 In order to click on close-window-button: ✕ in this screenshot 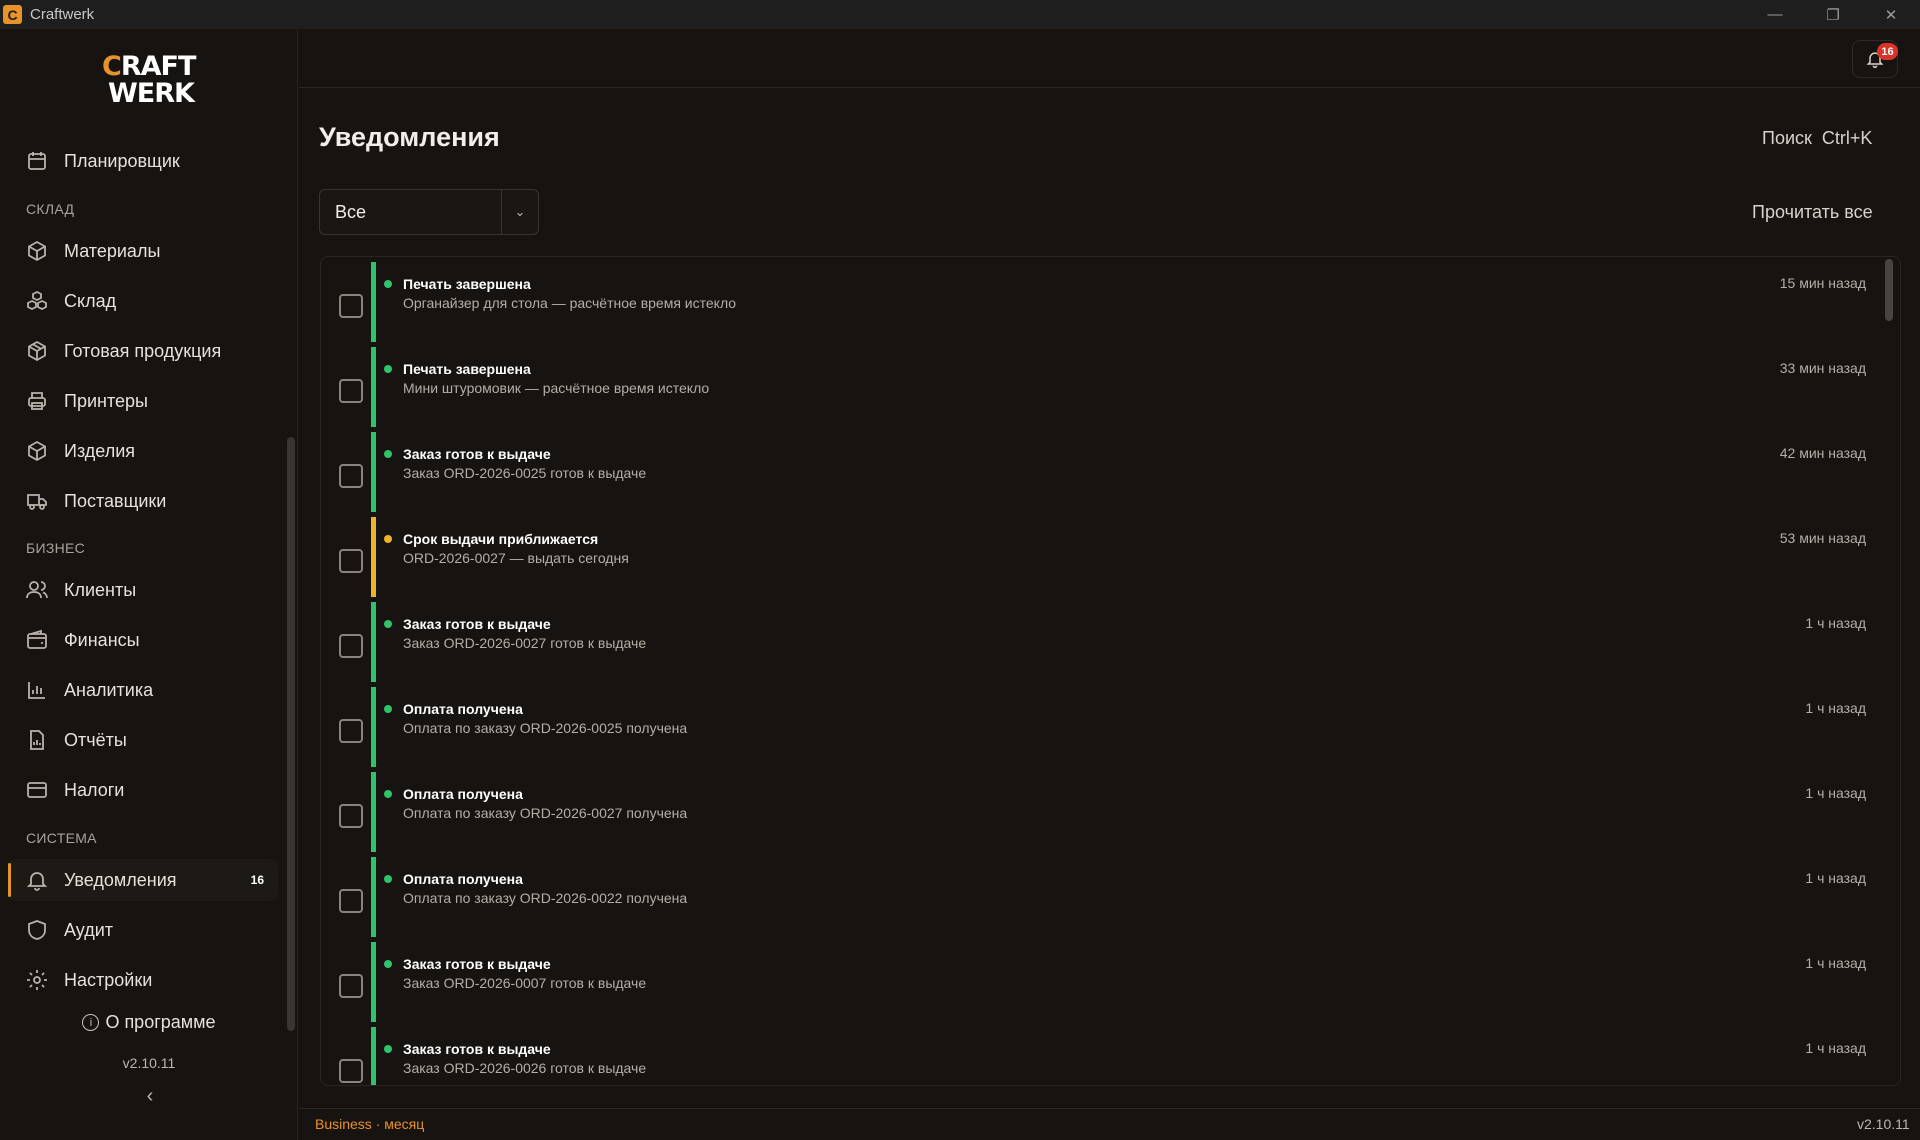, I will do `click(1891, 14)`.